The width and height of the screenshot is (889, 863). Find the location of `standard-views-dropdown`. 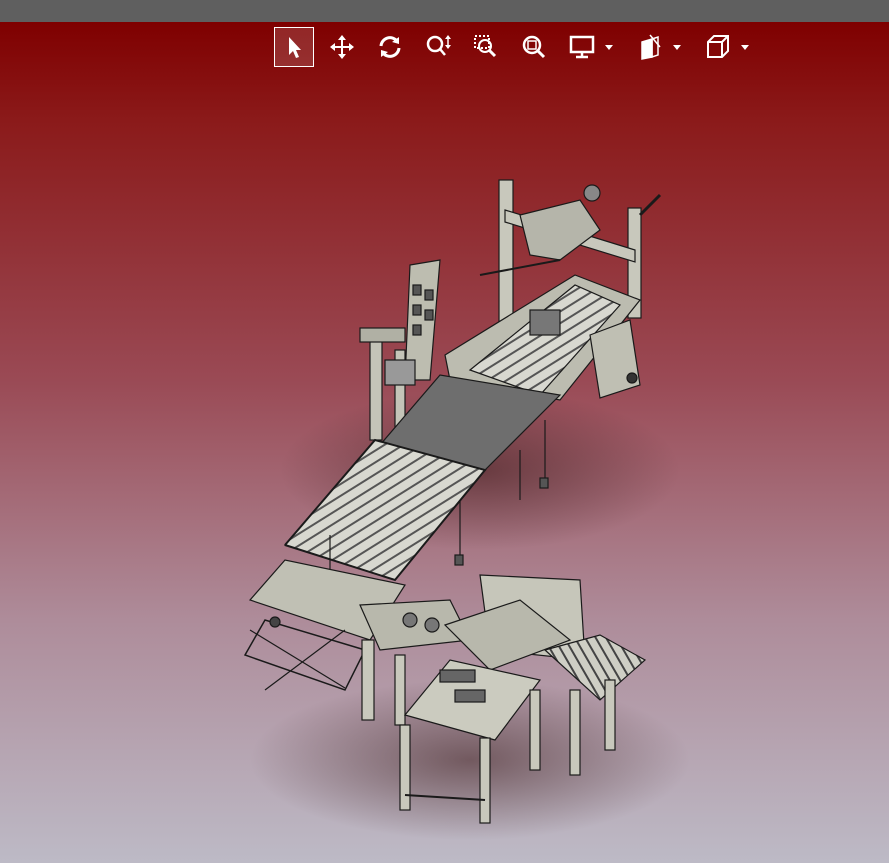

standard-views-dropdown is located at coordinates (745, 47).